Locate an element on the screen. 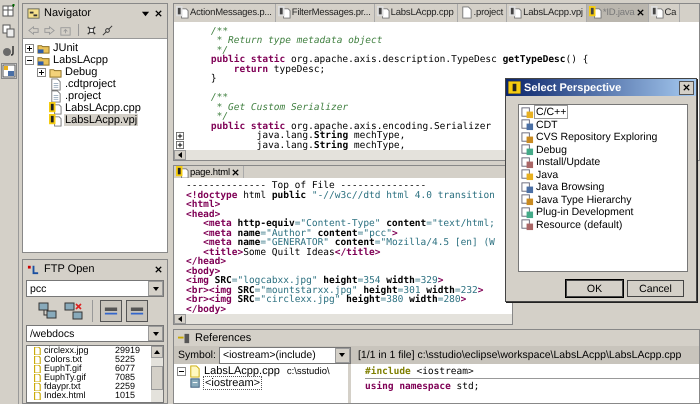  code-line: </body> is located at coordinates (206, 309).